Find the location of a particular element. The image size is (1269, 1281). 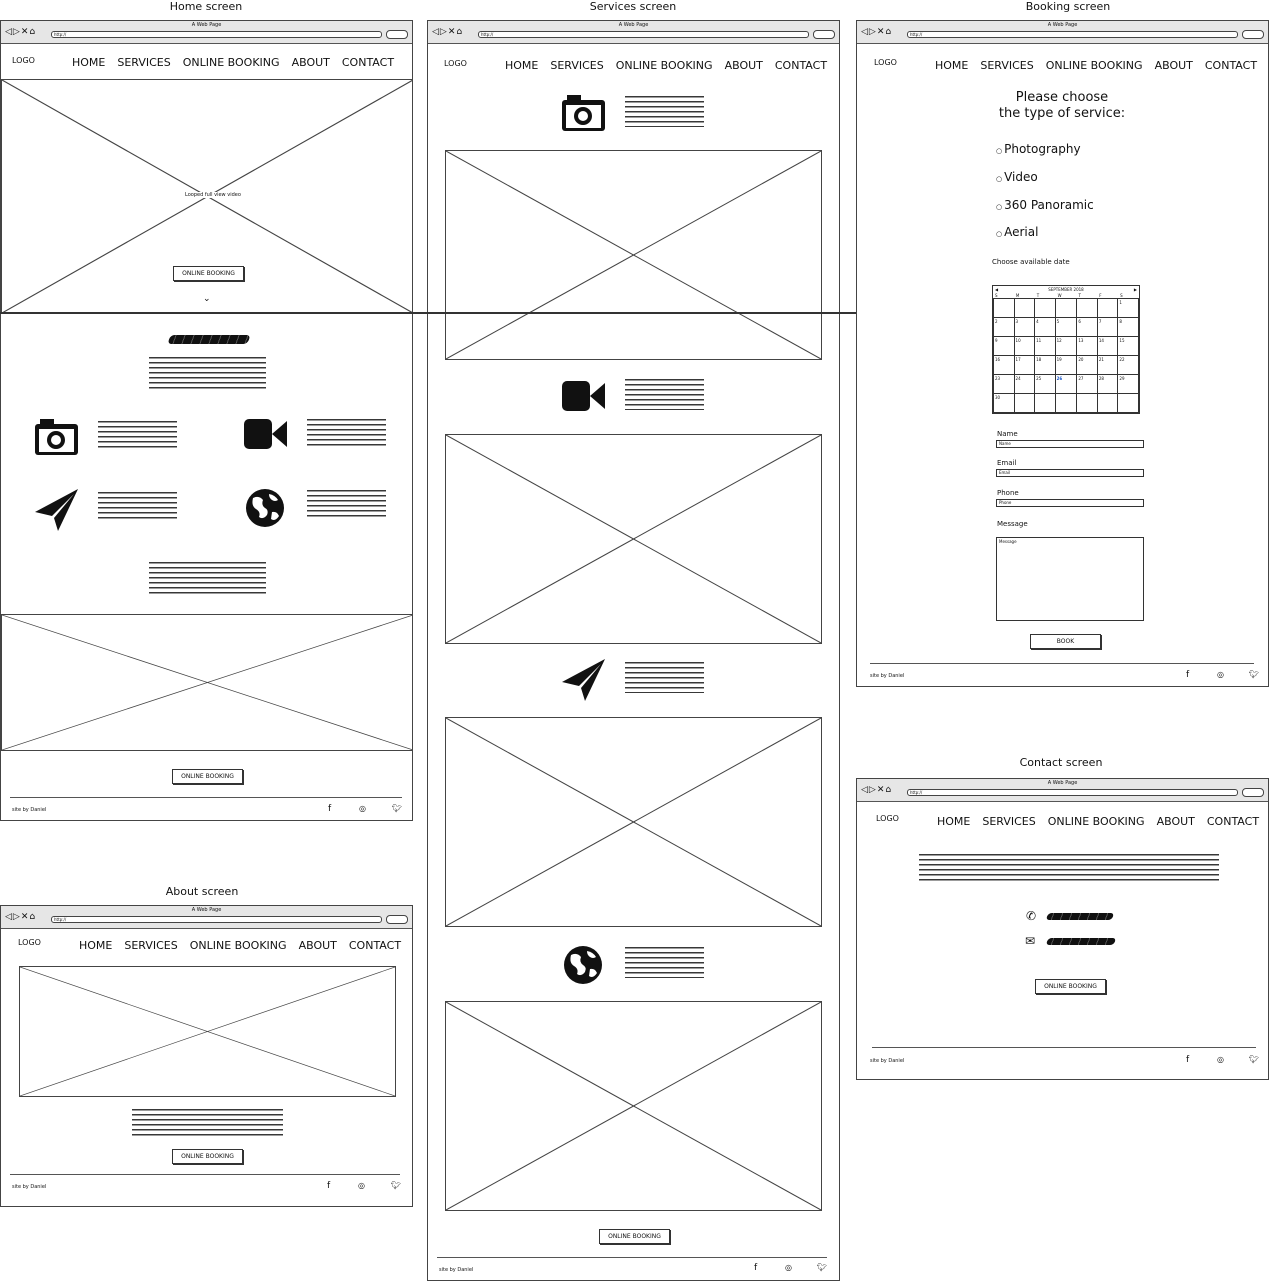

calendar-day: 27 is located at coordinates (1087, 384).